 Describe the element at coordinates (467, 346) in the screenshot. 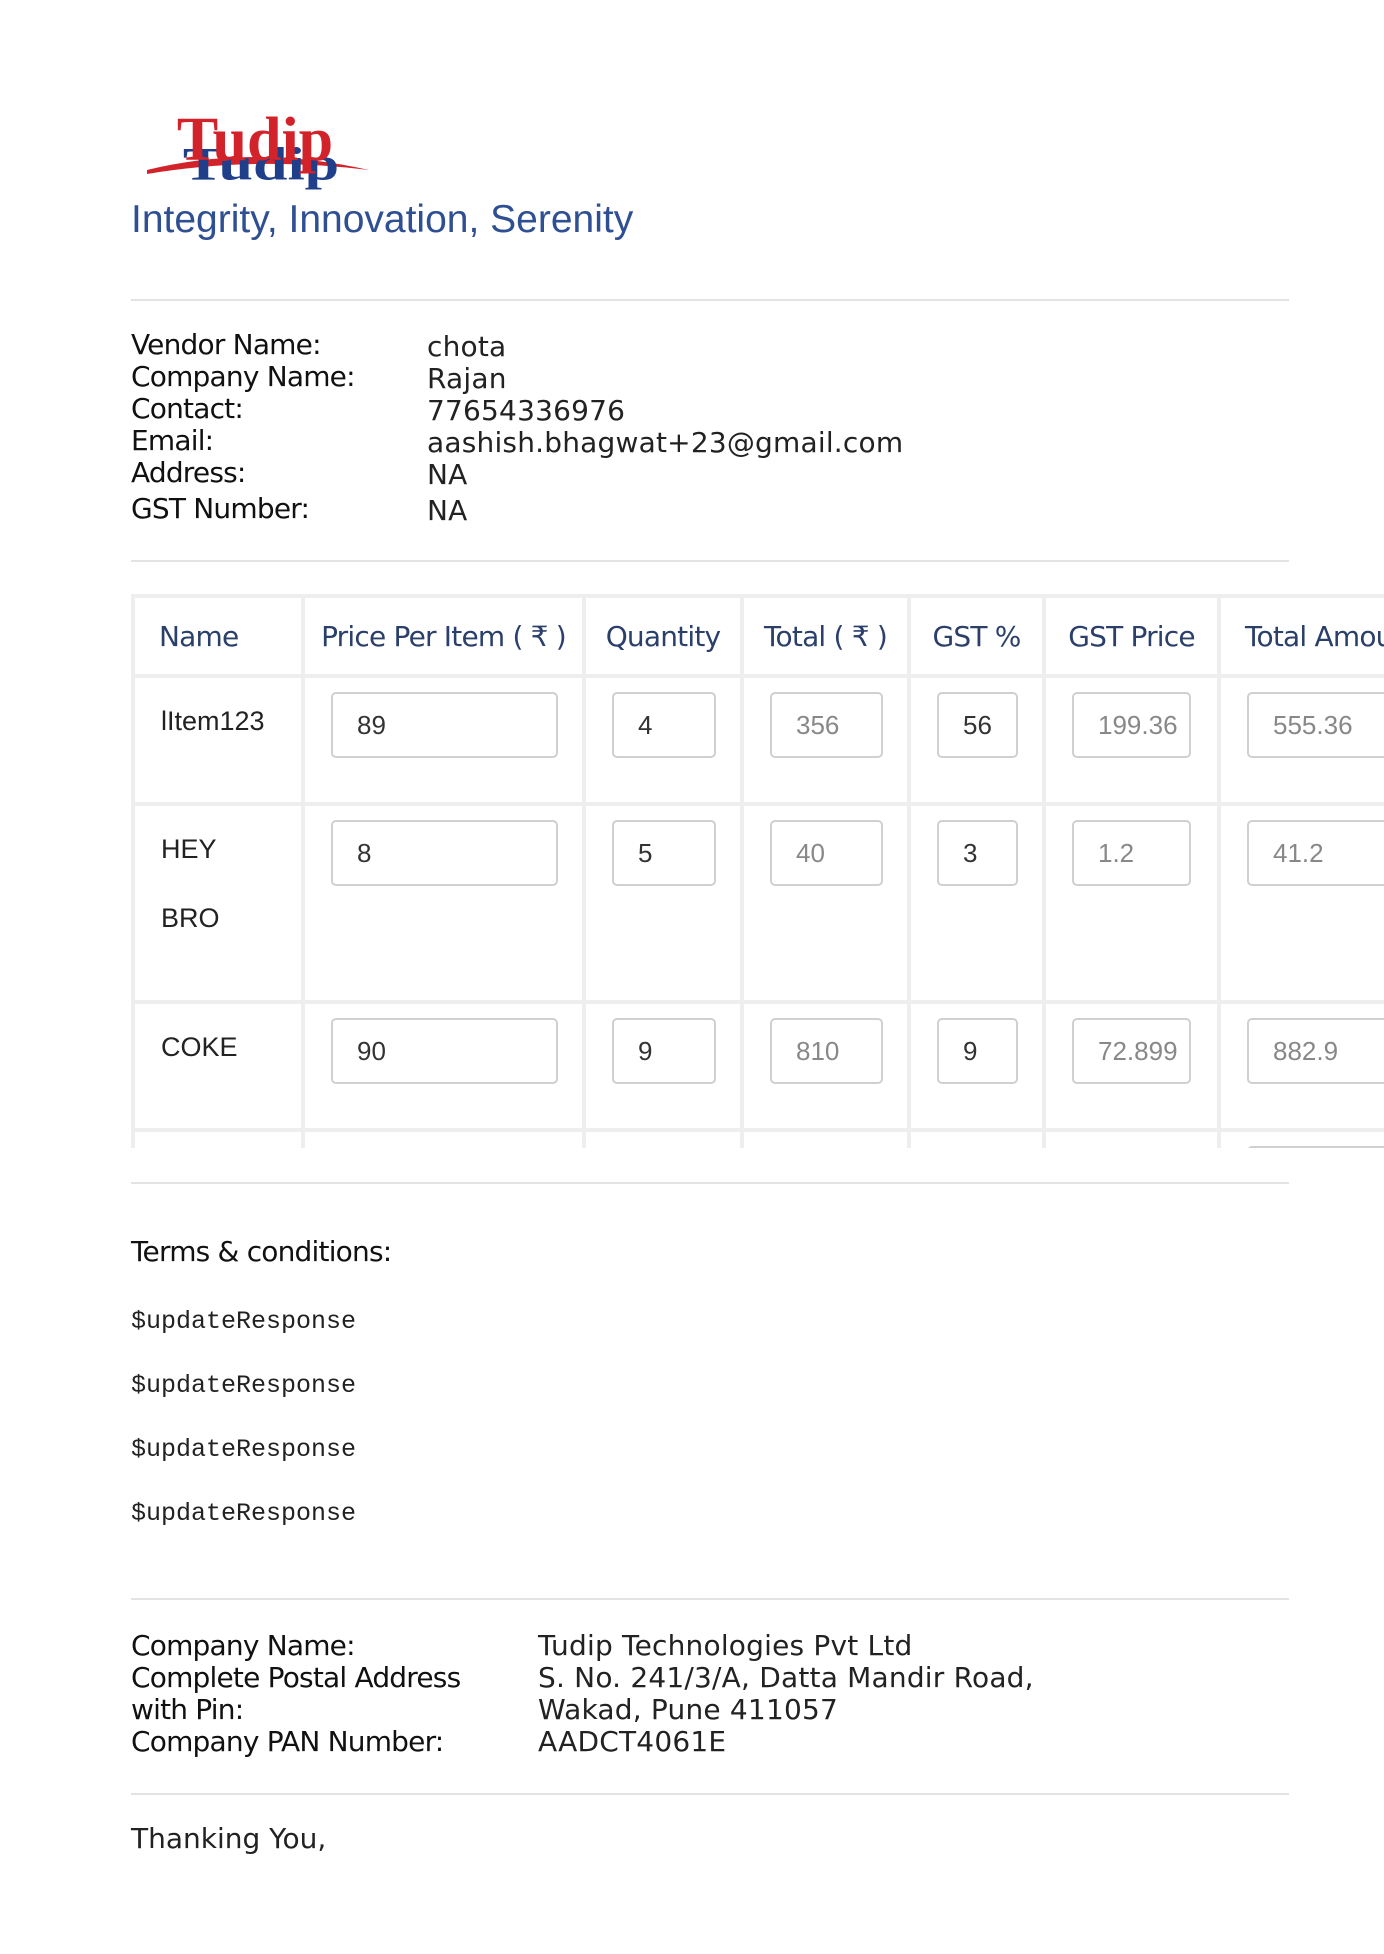

I see `vendor-name-value: chota` at that location.